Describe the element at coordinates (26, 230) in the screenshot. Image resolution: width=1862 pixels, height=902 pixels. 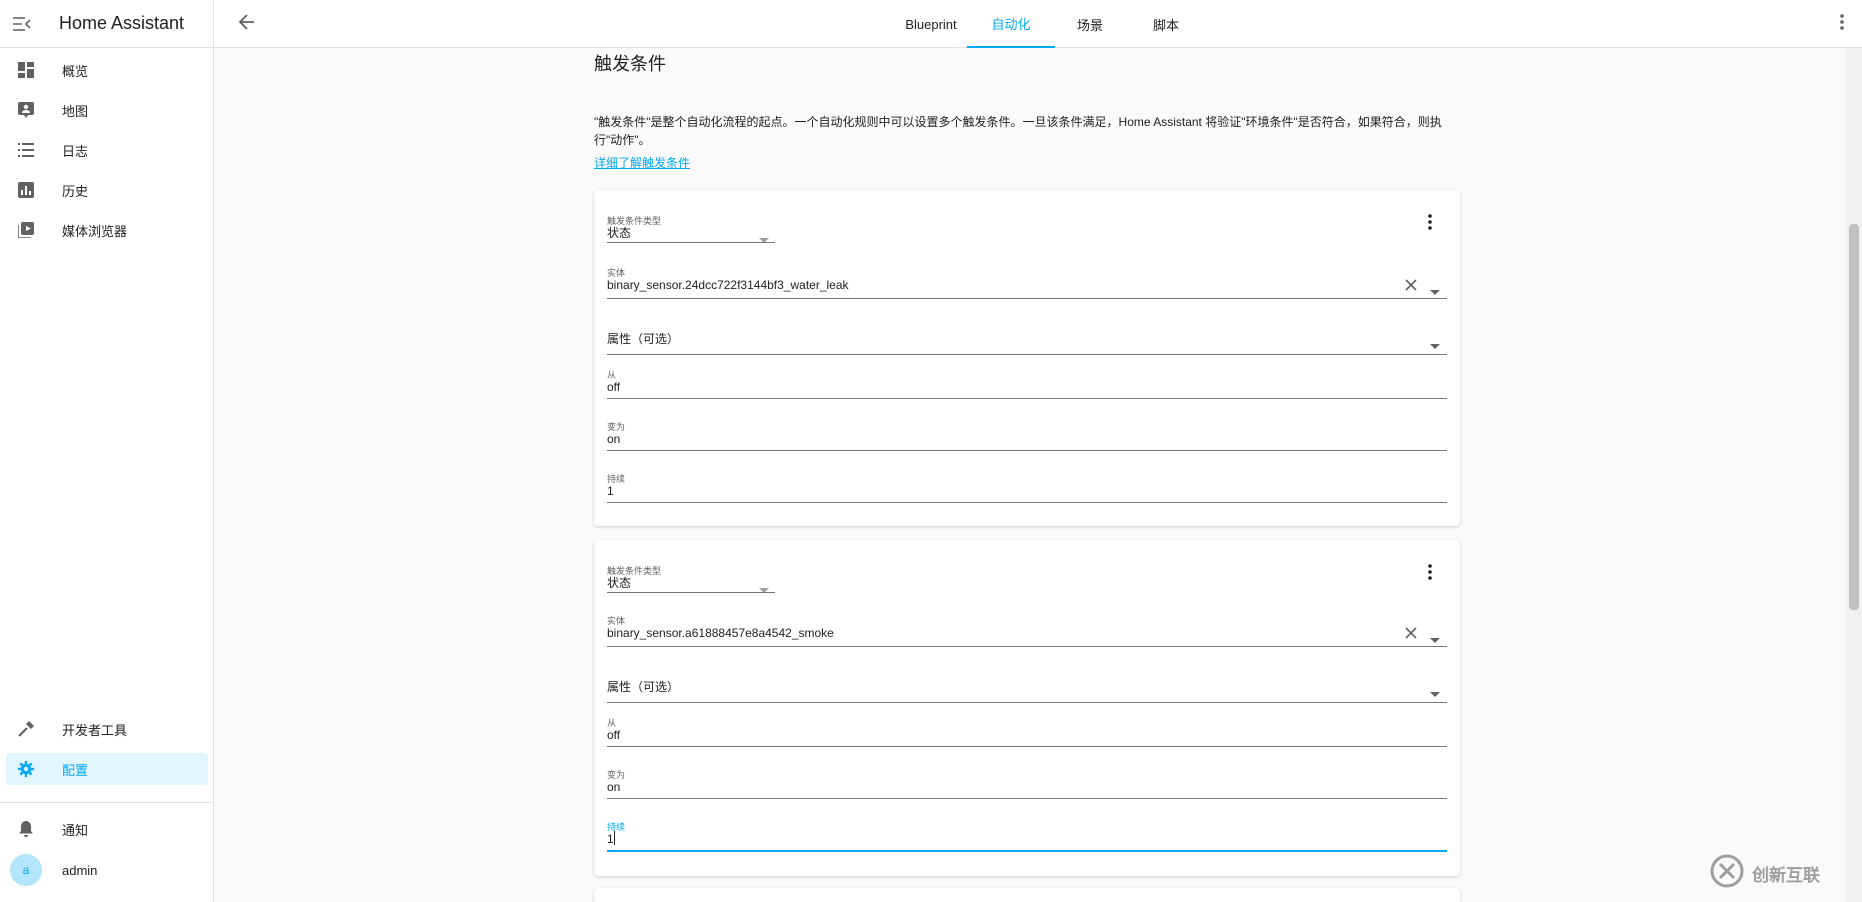
I see `media-browser-icon` at that location.